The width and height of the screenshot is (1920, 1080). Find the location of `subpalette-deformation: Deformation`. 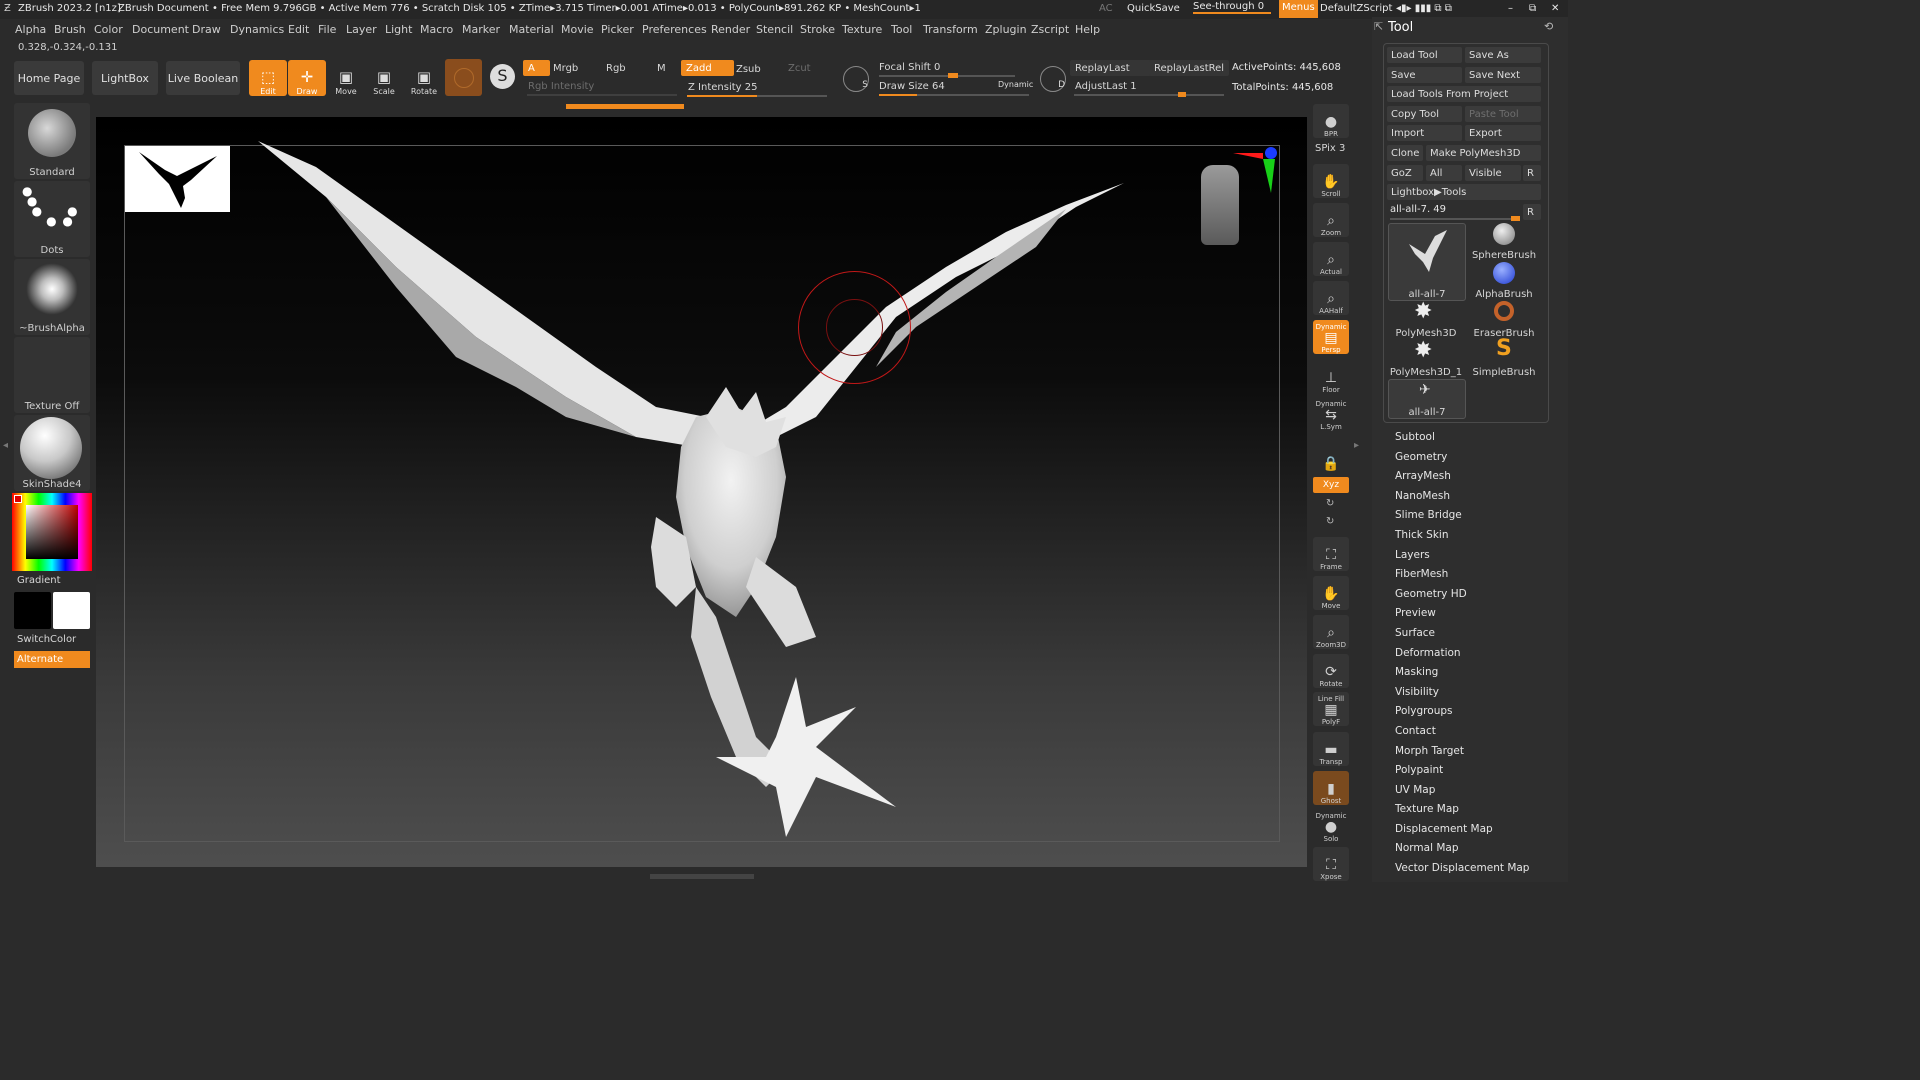

subpalette-deformation: Deformation is located at coordinates (1428, 653).